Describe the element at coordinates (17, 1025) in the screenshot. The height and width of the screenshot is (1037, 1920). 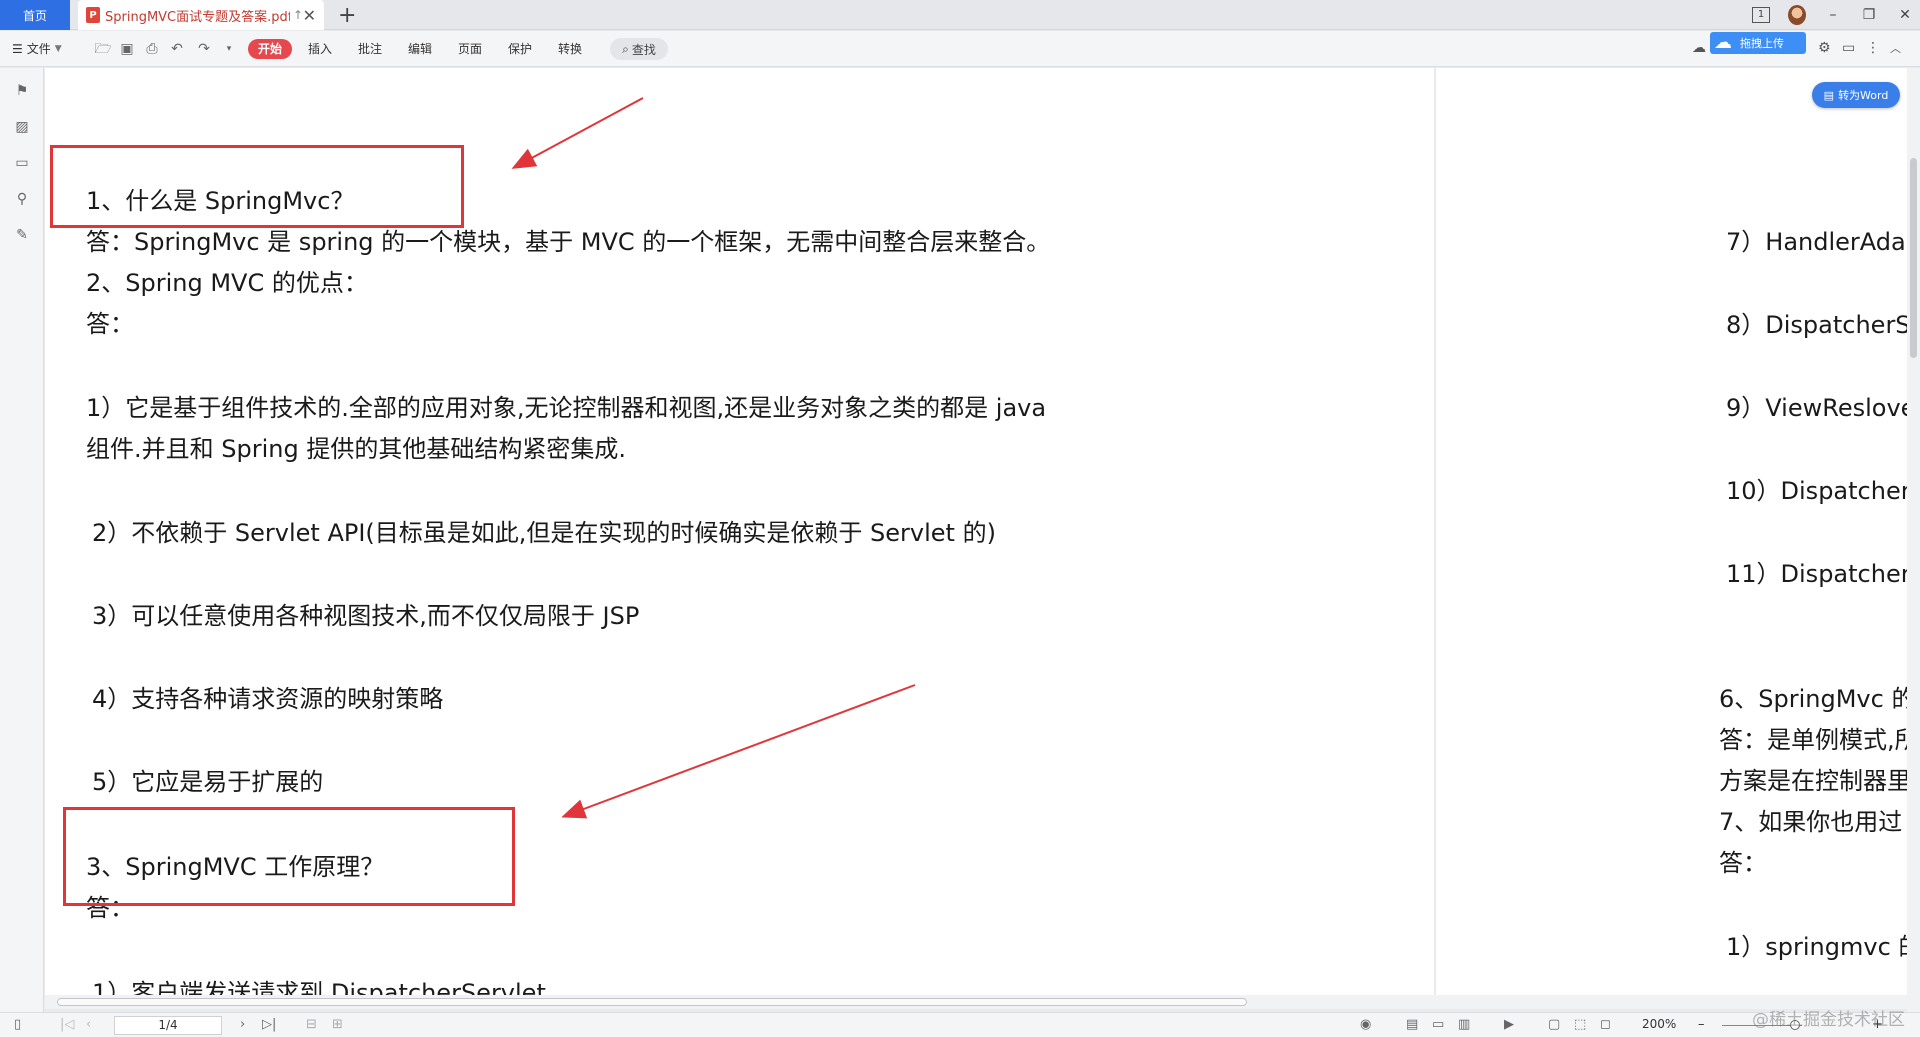
I see `sidebar-toggle-icon: ▯` at that location.